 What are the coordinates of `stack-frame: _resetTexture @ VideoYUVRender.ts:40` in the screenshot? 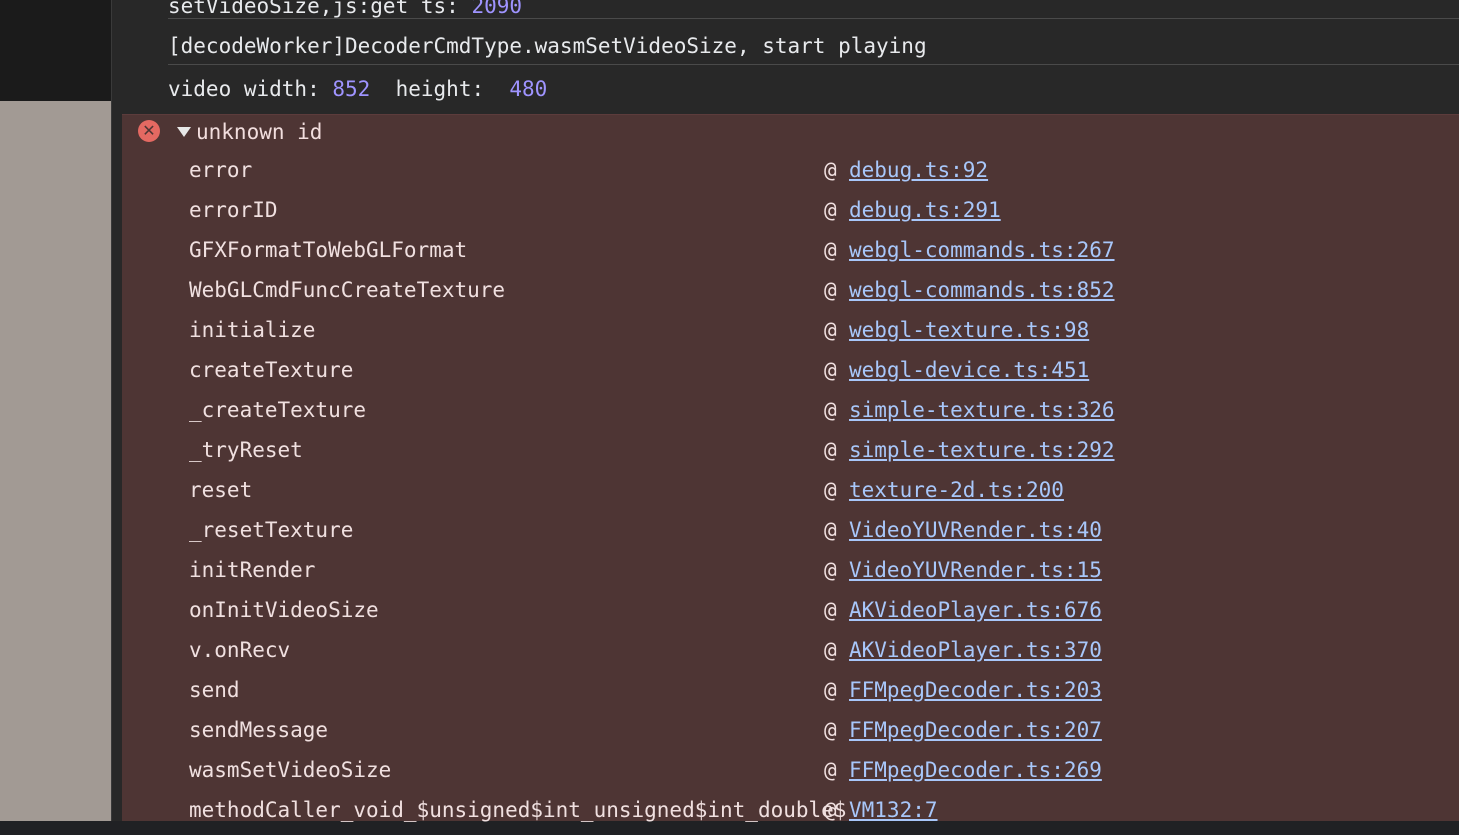 It's located at (790, 535).